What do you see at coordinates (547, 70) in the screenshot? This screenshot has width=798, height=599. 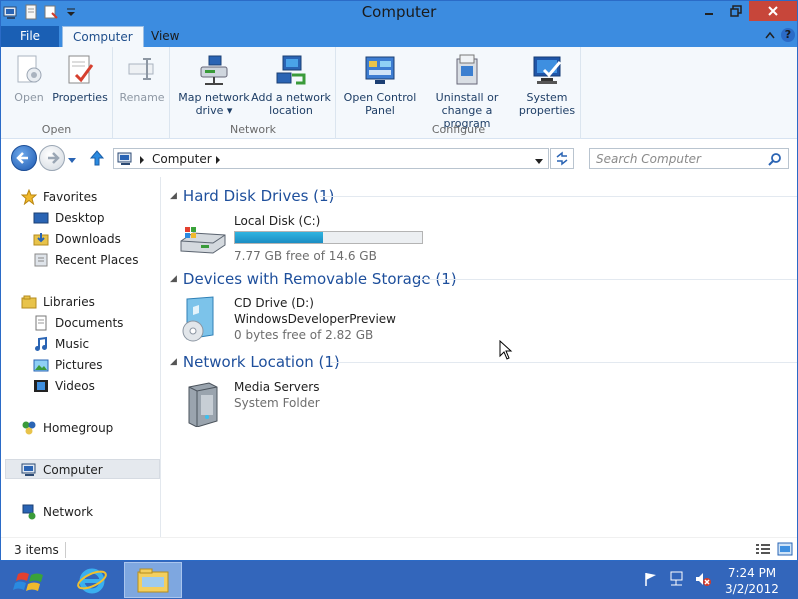 I see `system-properties-icon` at bounding box center [547, 70].